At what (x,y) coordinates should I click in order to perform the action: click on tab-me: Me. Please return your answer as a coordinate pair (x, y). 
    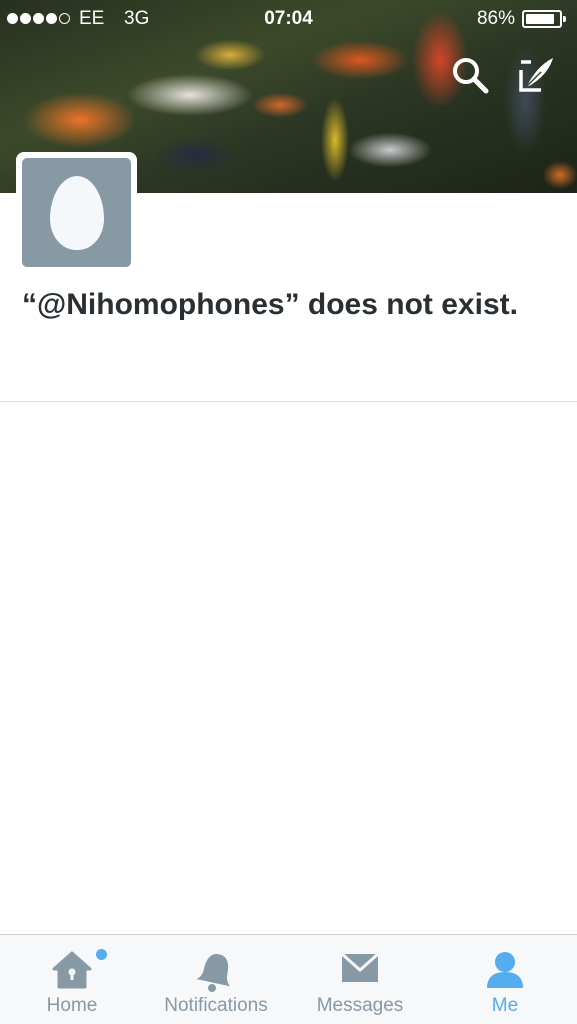
    Looking at the image, I should click on (505, 979).